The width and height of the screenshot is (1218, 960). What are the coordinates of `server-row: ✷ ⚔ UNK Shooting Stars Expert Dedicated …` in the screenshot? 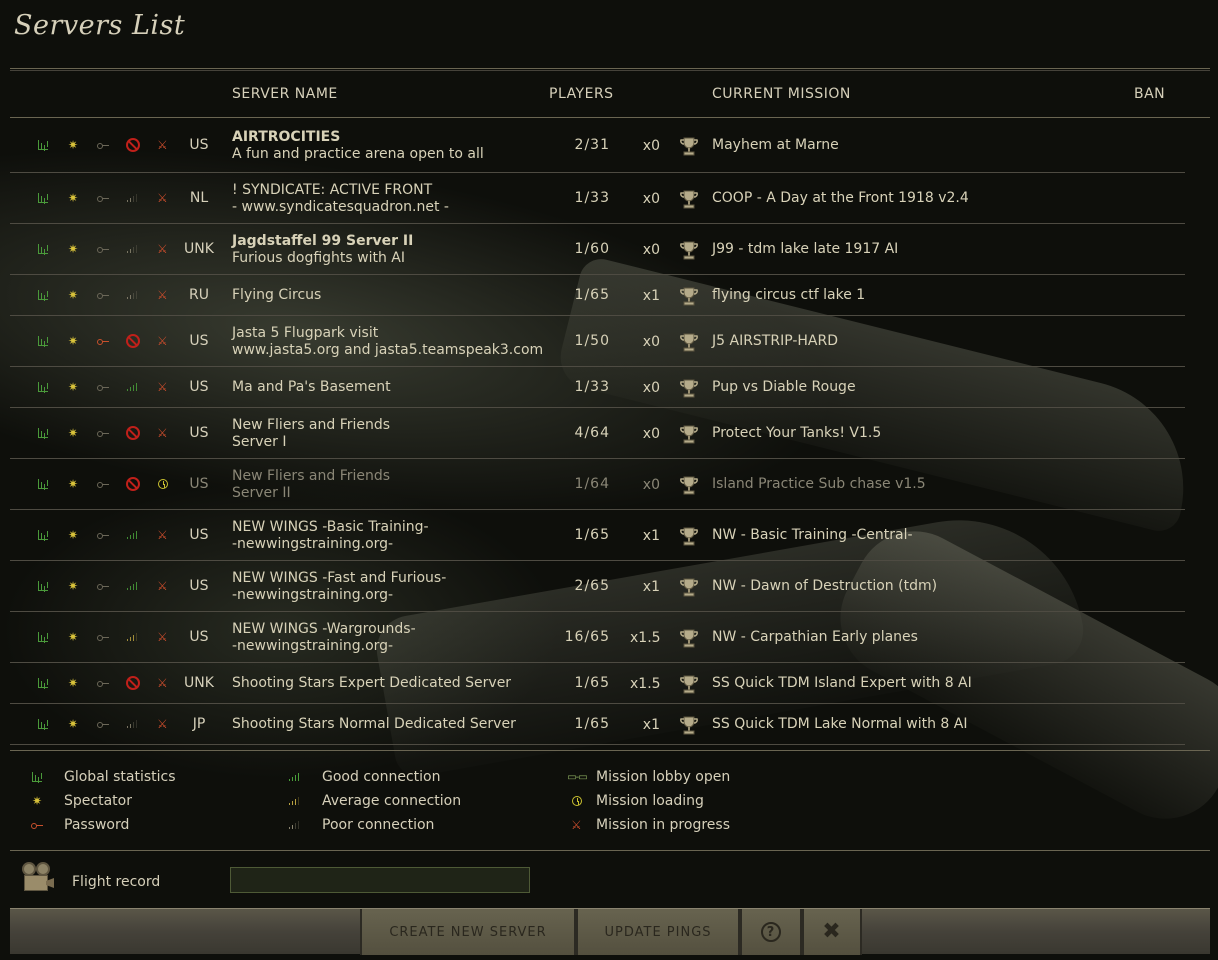 It's located at (597, 683).